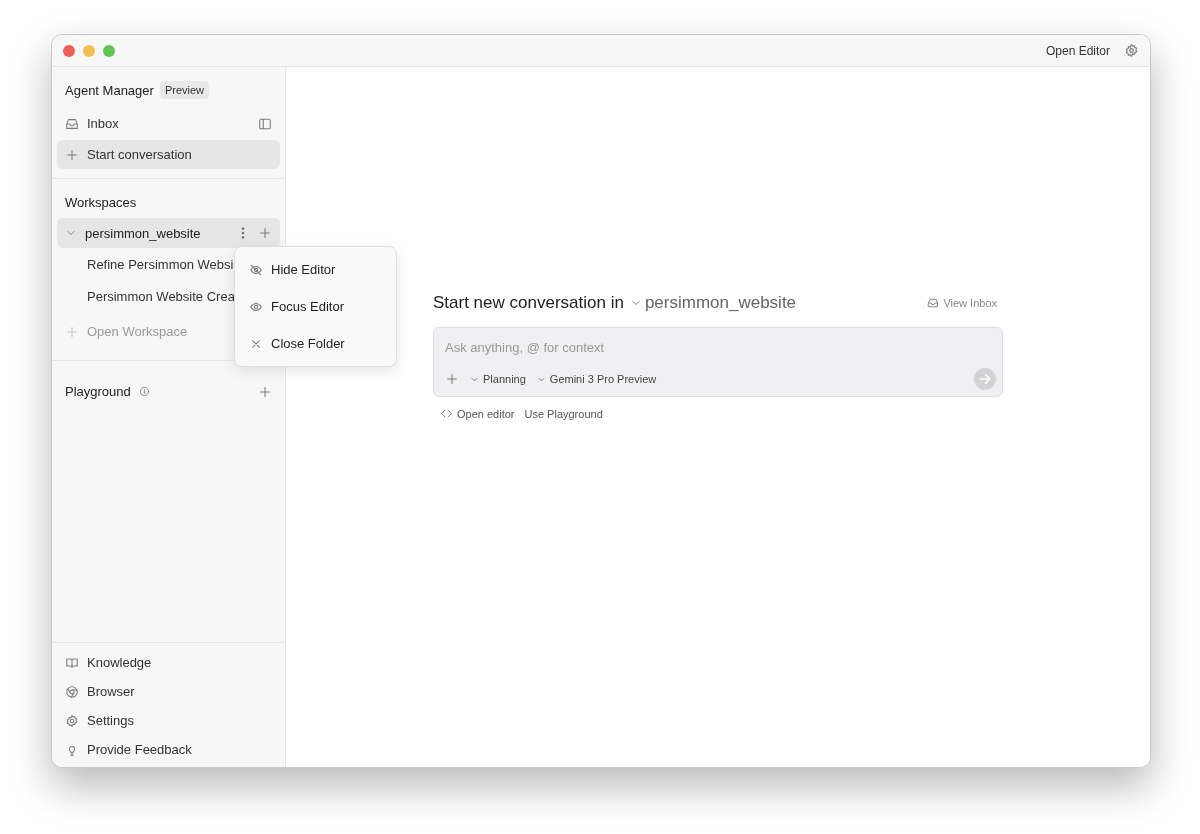 The image size is (1200, 834). Describe the element at coordinates (315, 306) in the screenshot. I see `menu-item: Focus Editor` at that location.